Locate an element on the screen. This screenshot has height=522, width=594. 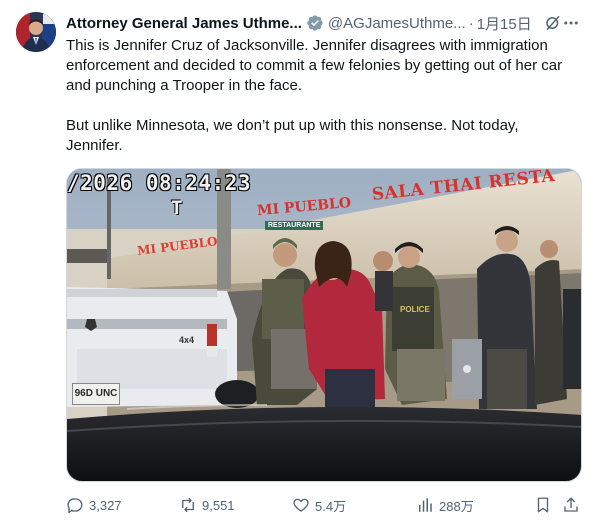
video-overlay-letter: T is located at coordinates (177, 208).